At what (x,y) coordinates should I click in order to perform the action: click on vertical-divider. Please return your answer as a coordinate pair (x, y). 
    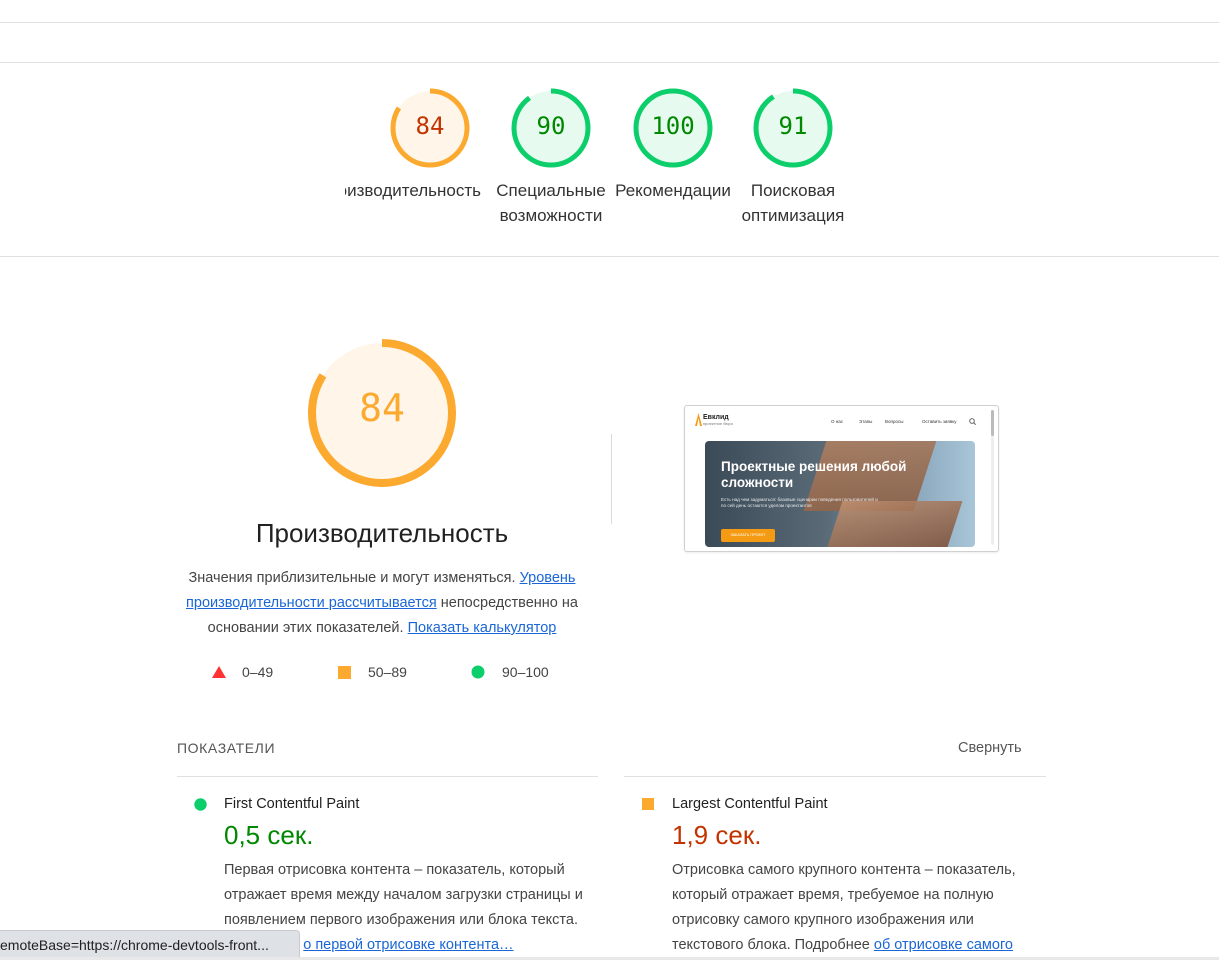
    Looking at the image, I should click on (611, 479).